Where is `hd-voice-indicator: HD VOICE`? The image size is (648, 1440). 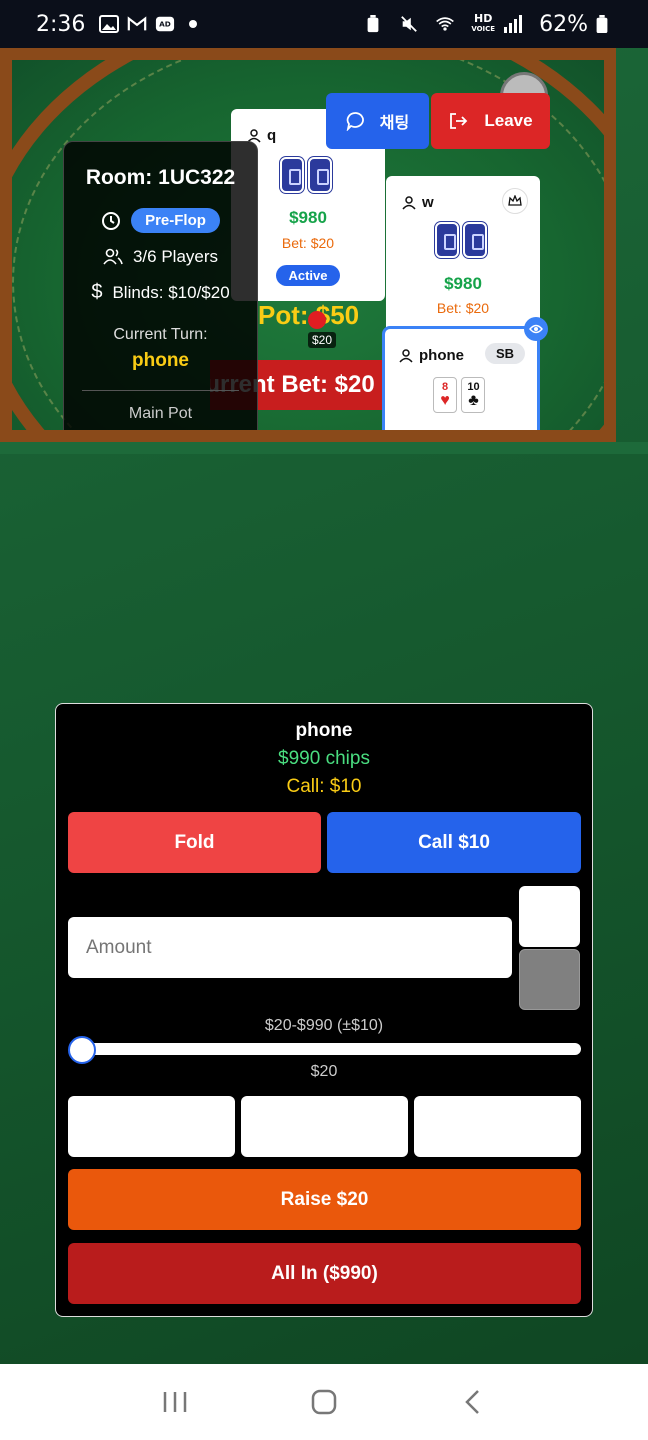
hd-voice-indicator: HD VOICE is located at coordinates (483, 22).